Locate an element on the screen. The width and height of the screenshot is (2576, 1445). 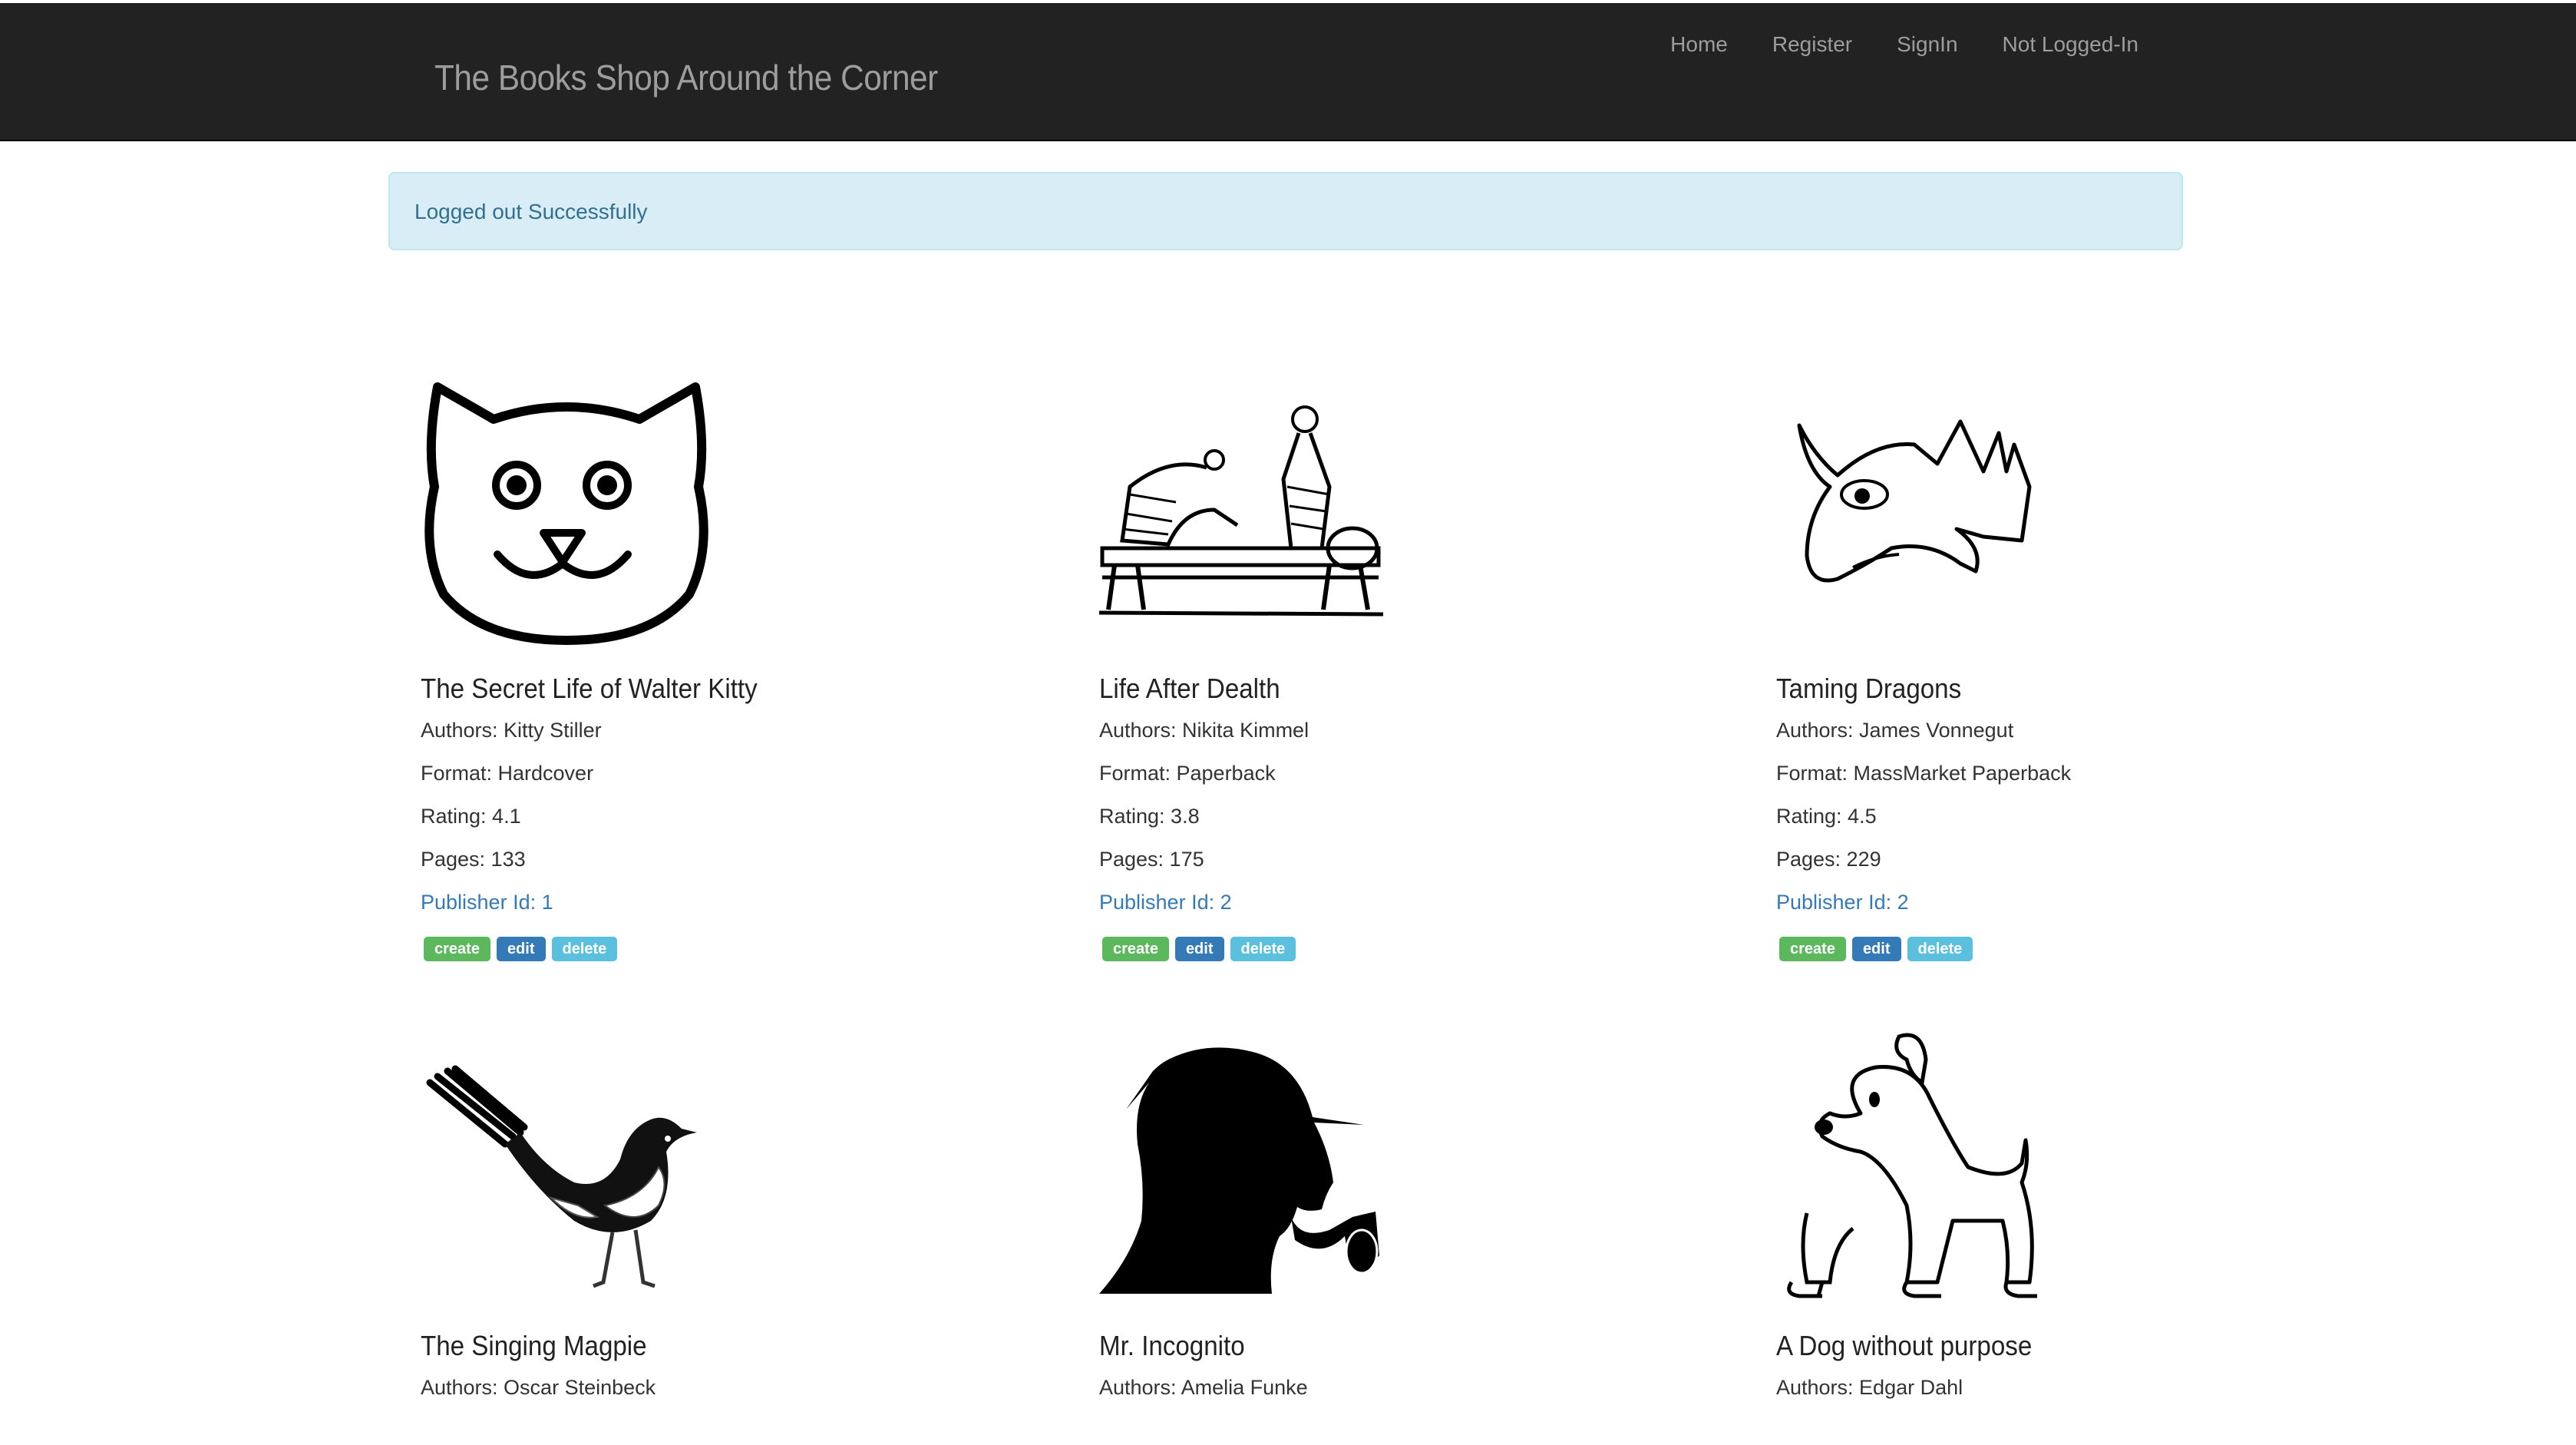
brand-title: The Books Shop Around the Corner is located at coordinates (686, 77).